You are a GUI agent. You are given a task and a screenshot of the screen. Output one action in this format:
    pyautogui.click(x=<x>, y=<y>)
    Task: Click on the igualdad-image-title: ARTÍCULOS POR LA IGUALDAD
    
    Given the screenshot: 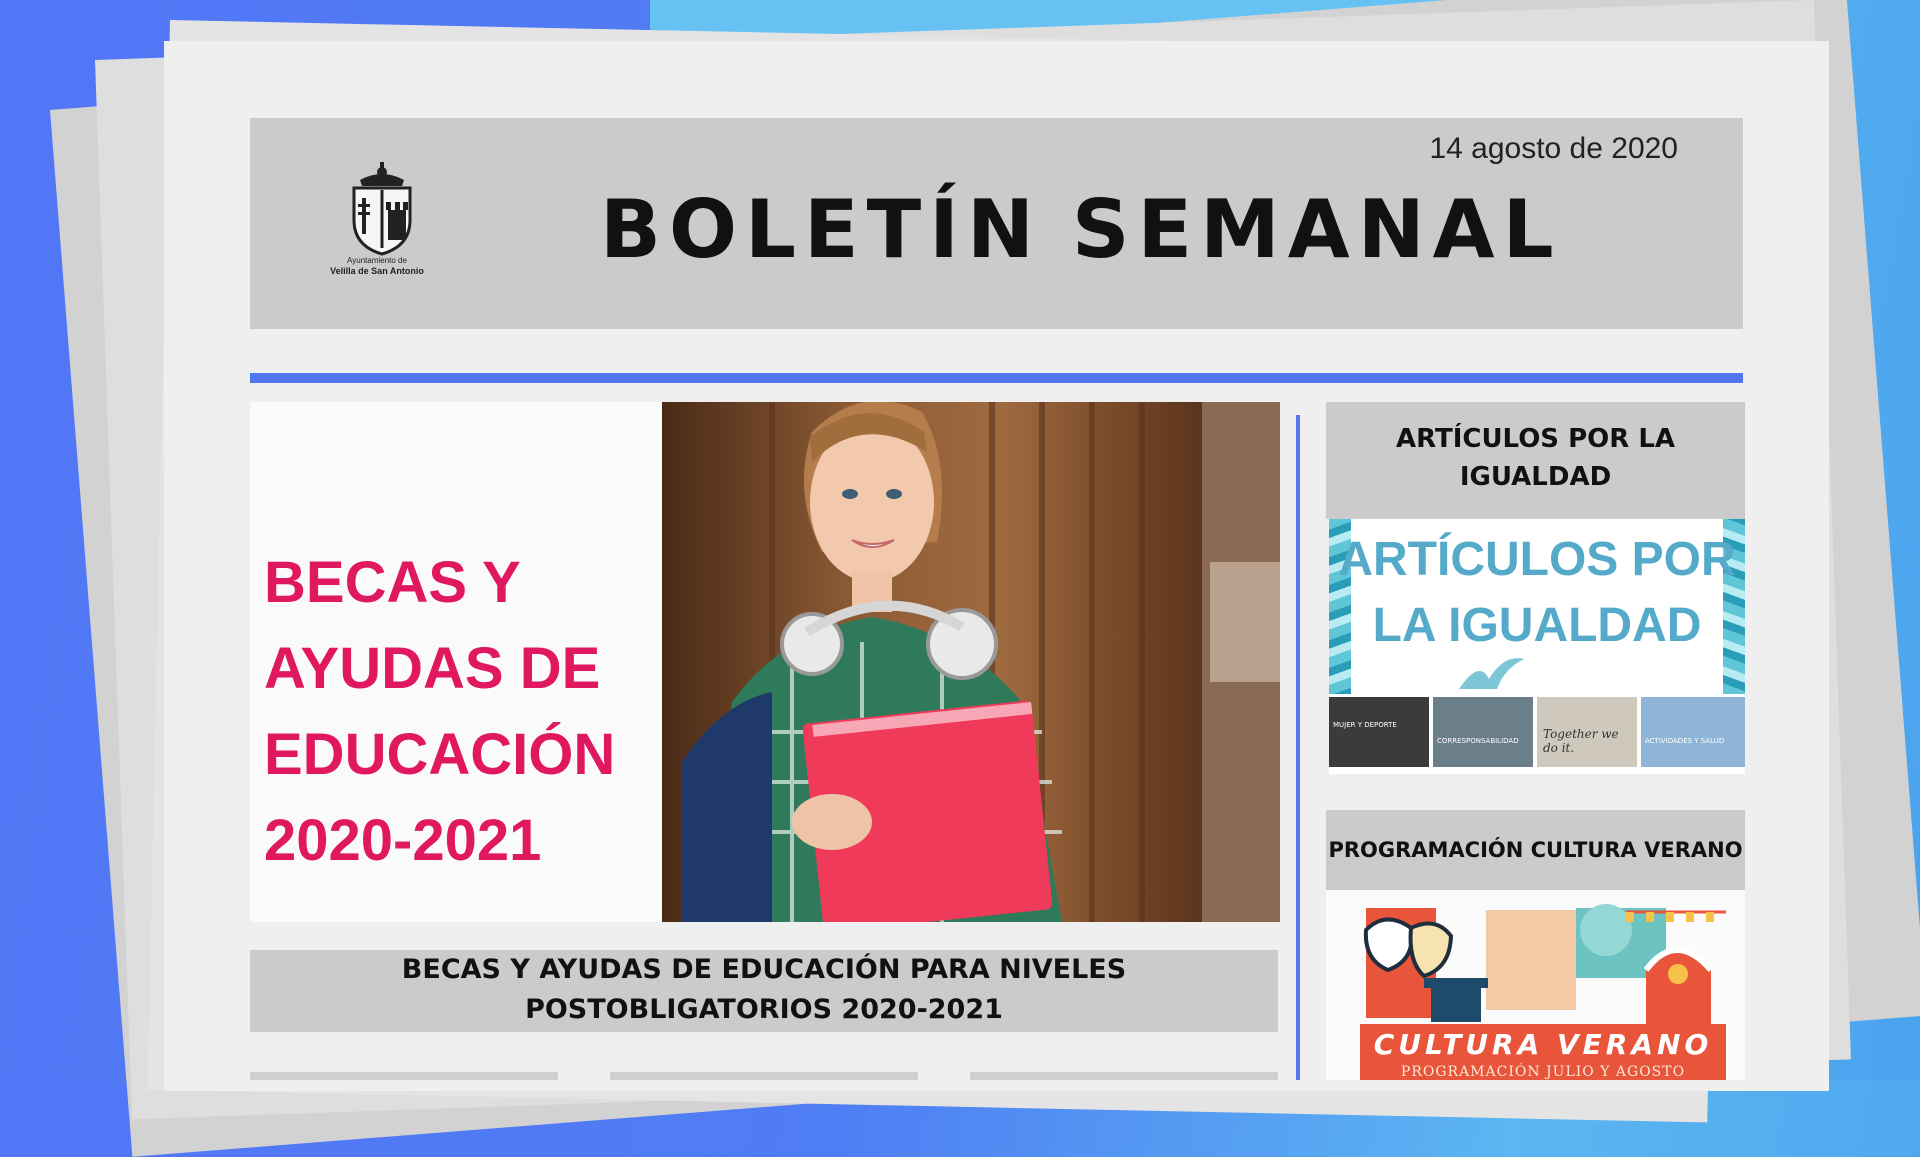 What is the action you would take?
    pyautogui.click(x=1537, y=593)
    